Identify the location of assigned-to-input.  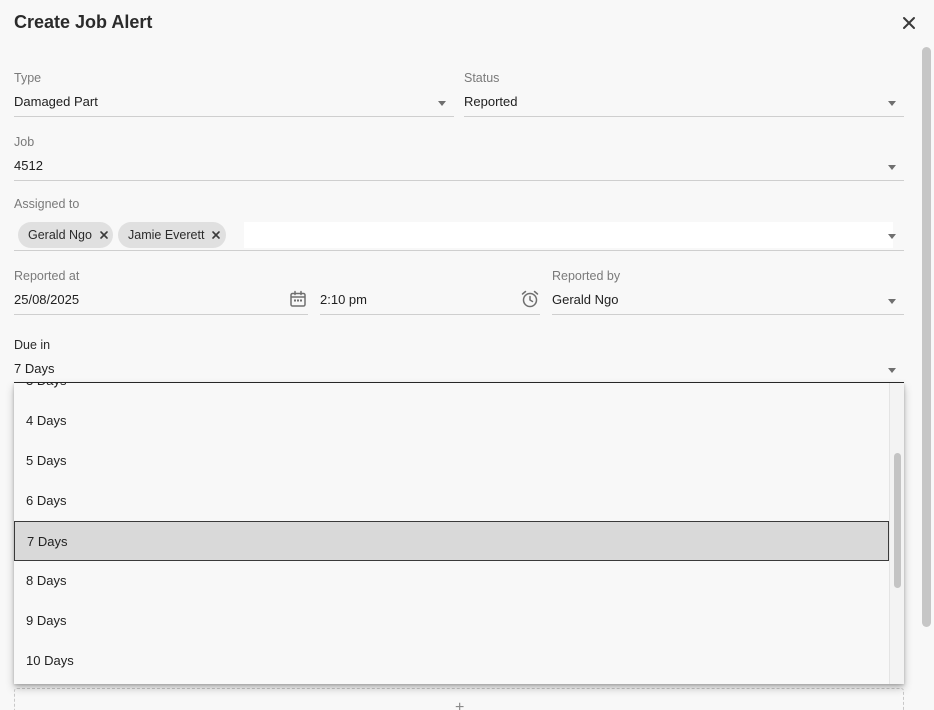
(568, 235).